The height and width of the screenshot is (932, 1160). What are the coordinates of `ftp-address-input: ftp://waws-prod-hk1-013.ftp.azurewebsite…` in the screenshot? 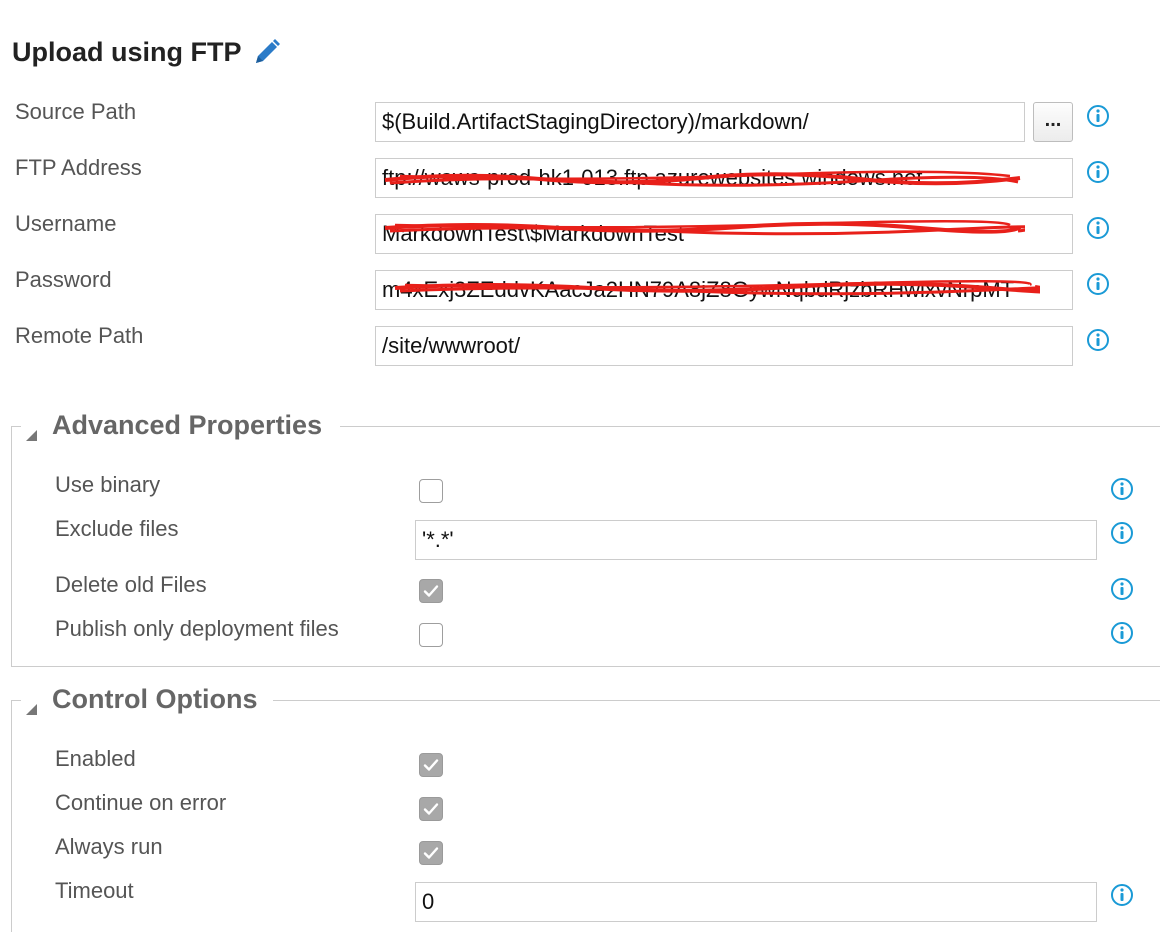 It's located at (724, 178).